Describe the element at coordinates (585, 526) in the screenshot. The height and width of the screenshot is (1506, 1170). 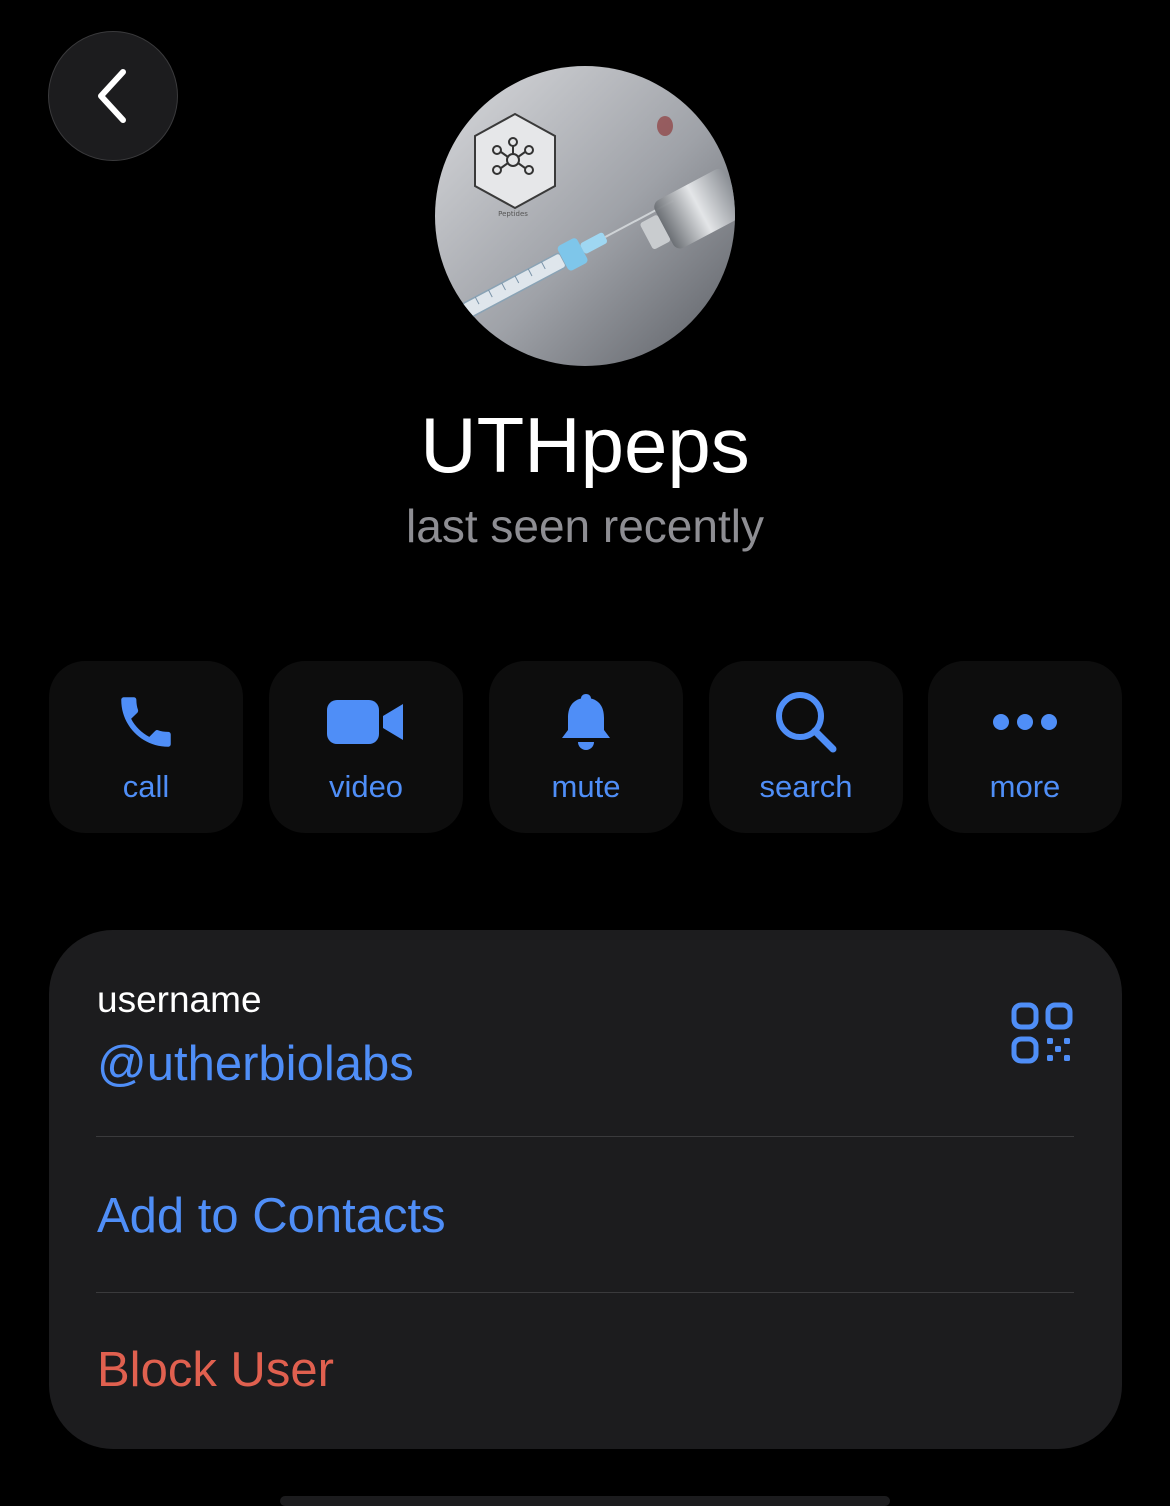
I see `last-seen-status: last seen recently` at that location.